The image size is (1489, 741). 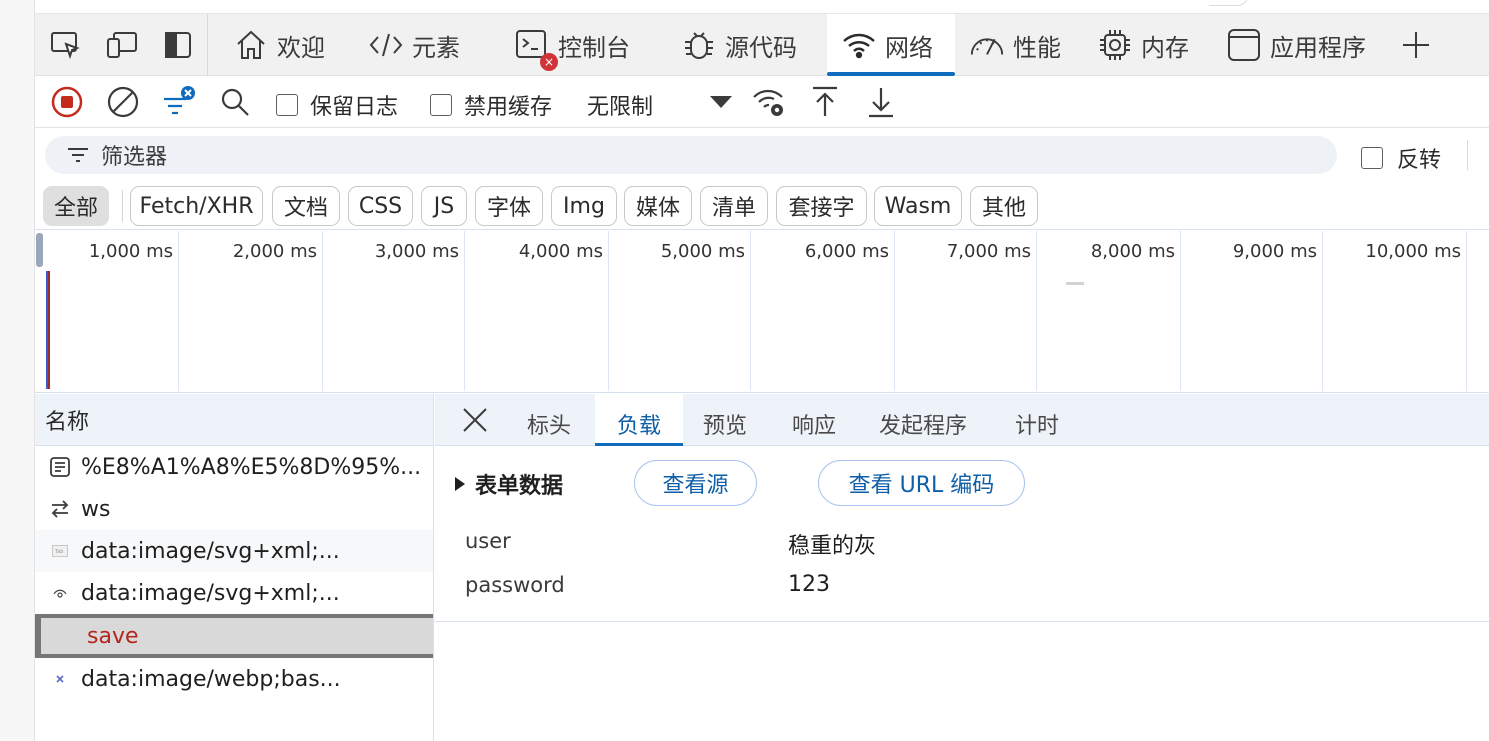 I want to click on tab-payload: 负载, so click(x=639, y=420).